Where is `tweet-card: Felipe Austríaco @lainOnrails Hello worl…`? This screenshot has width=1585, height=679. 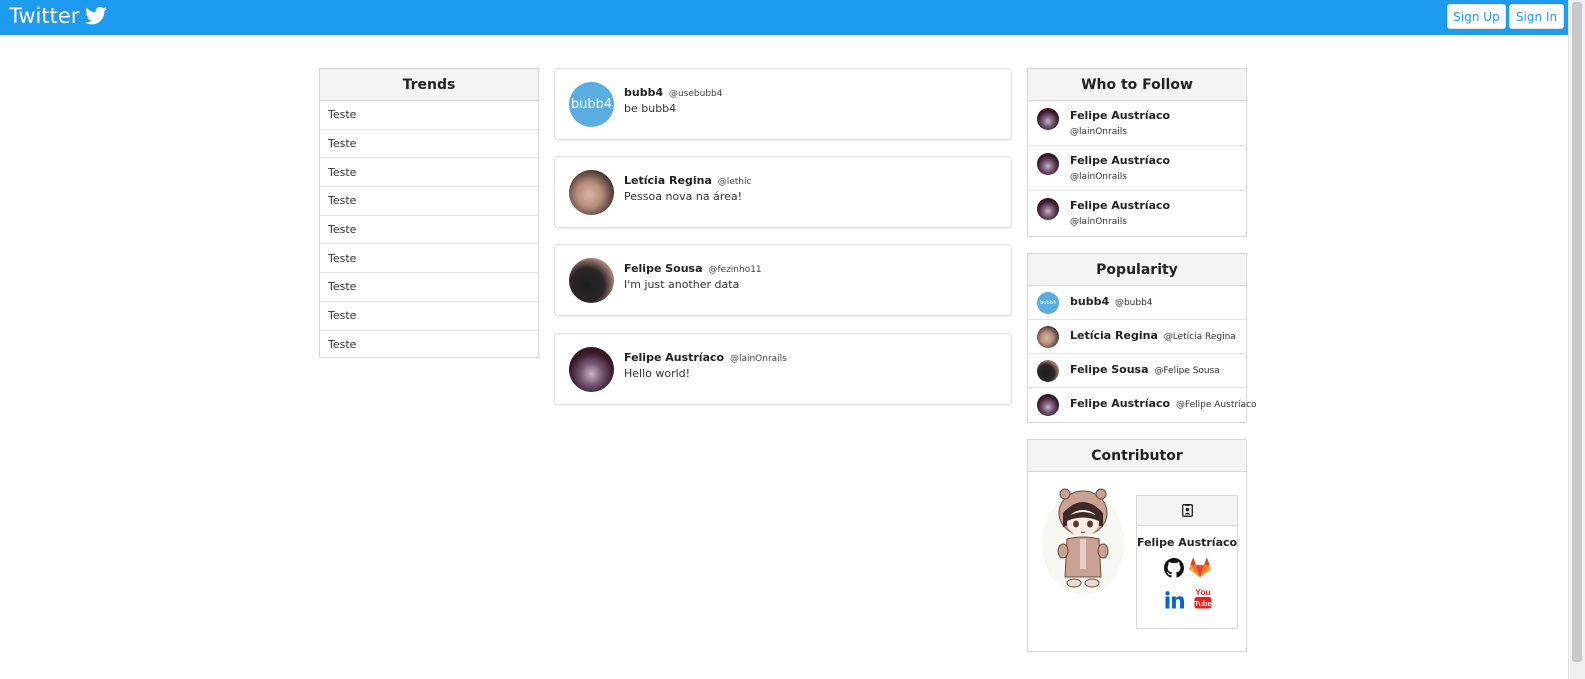 tweet-card: Felipe Austríaco @lainOnrails Hello worl… is located at coordinates (783, 369).